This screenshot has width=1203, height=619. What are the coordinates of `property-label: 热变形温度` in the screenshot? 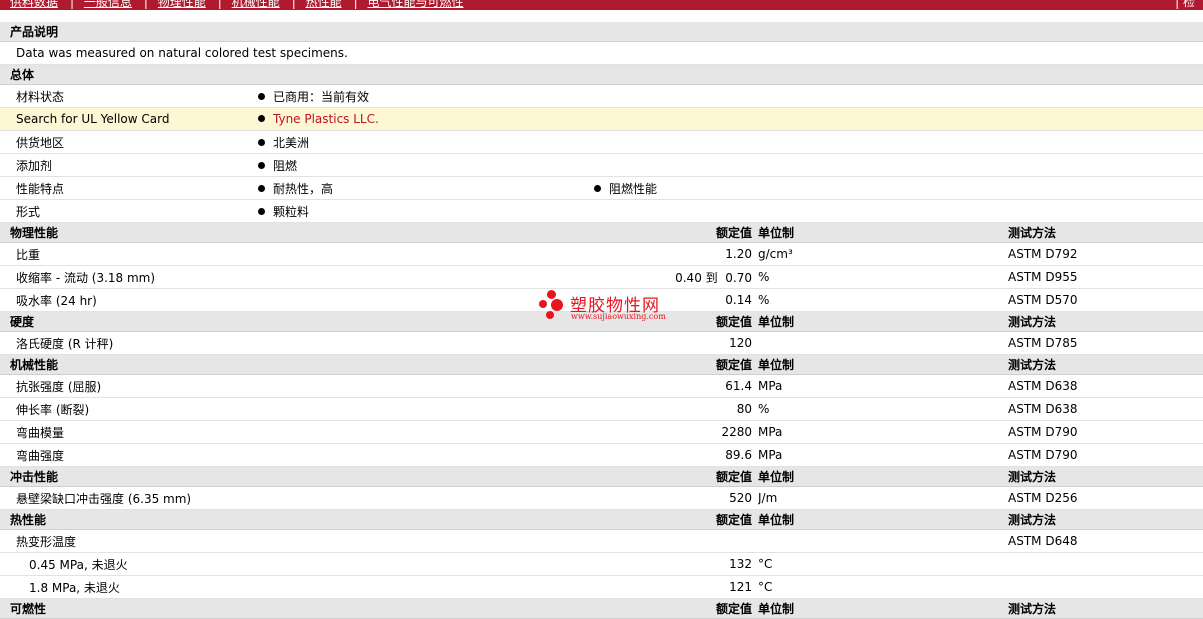 It's located at (296, 541).